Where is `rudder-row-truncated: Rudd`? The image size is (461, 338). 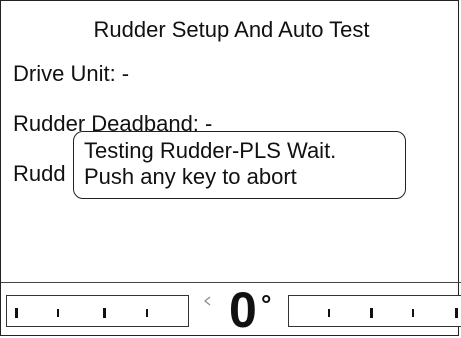 rudder-row-truncated: Rudd is located at coordinates (39, 173).